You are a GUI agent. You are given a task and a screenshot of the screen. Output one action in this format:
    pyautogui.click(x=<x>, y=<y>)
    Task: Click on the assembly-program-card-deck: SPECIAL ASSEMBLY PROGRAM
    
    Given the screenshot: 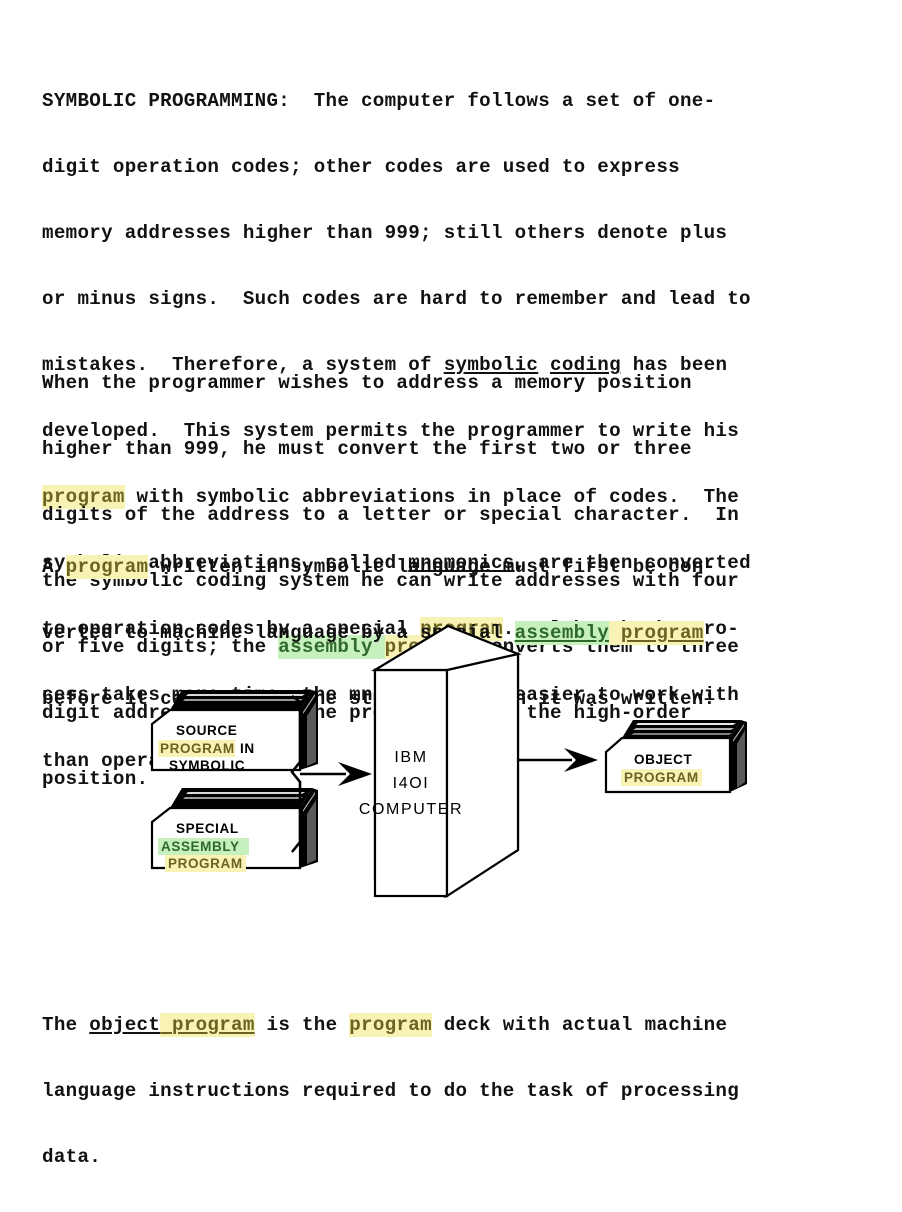 What is the action you would take?
    pyautogui.click(x=234, y=830)
    